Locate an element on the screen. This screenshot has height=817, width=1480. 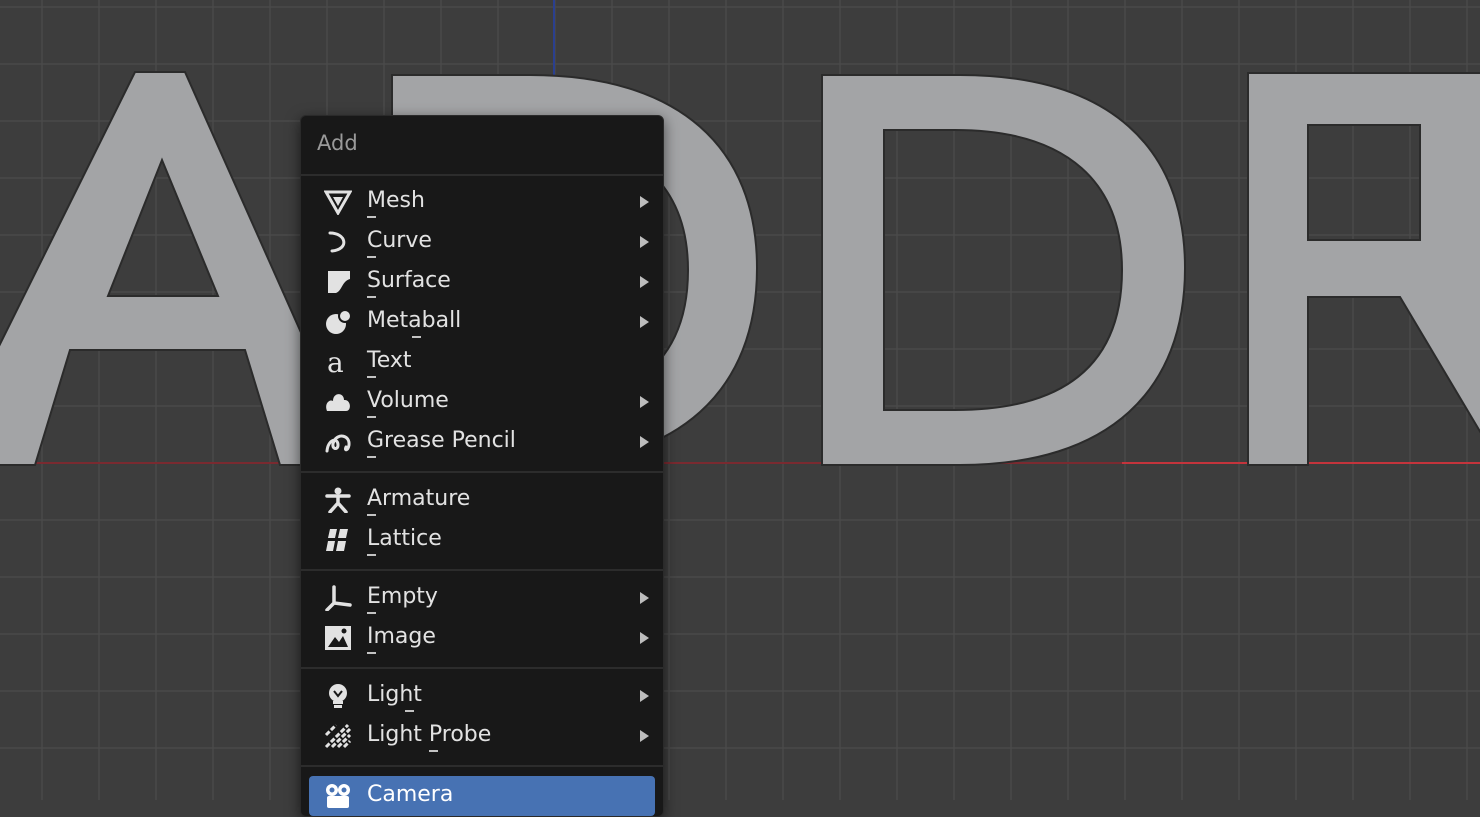
menu-item-image: Image is located at coordinates (482, 638).